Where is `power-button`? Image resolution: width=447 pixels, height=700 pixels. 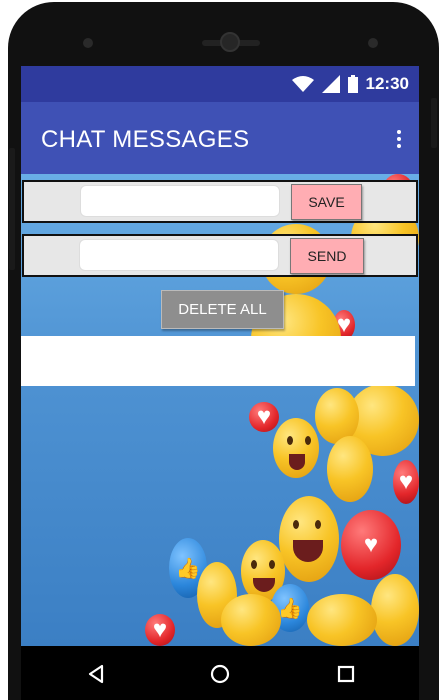
power-button is located at coordinates (434, 123).